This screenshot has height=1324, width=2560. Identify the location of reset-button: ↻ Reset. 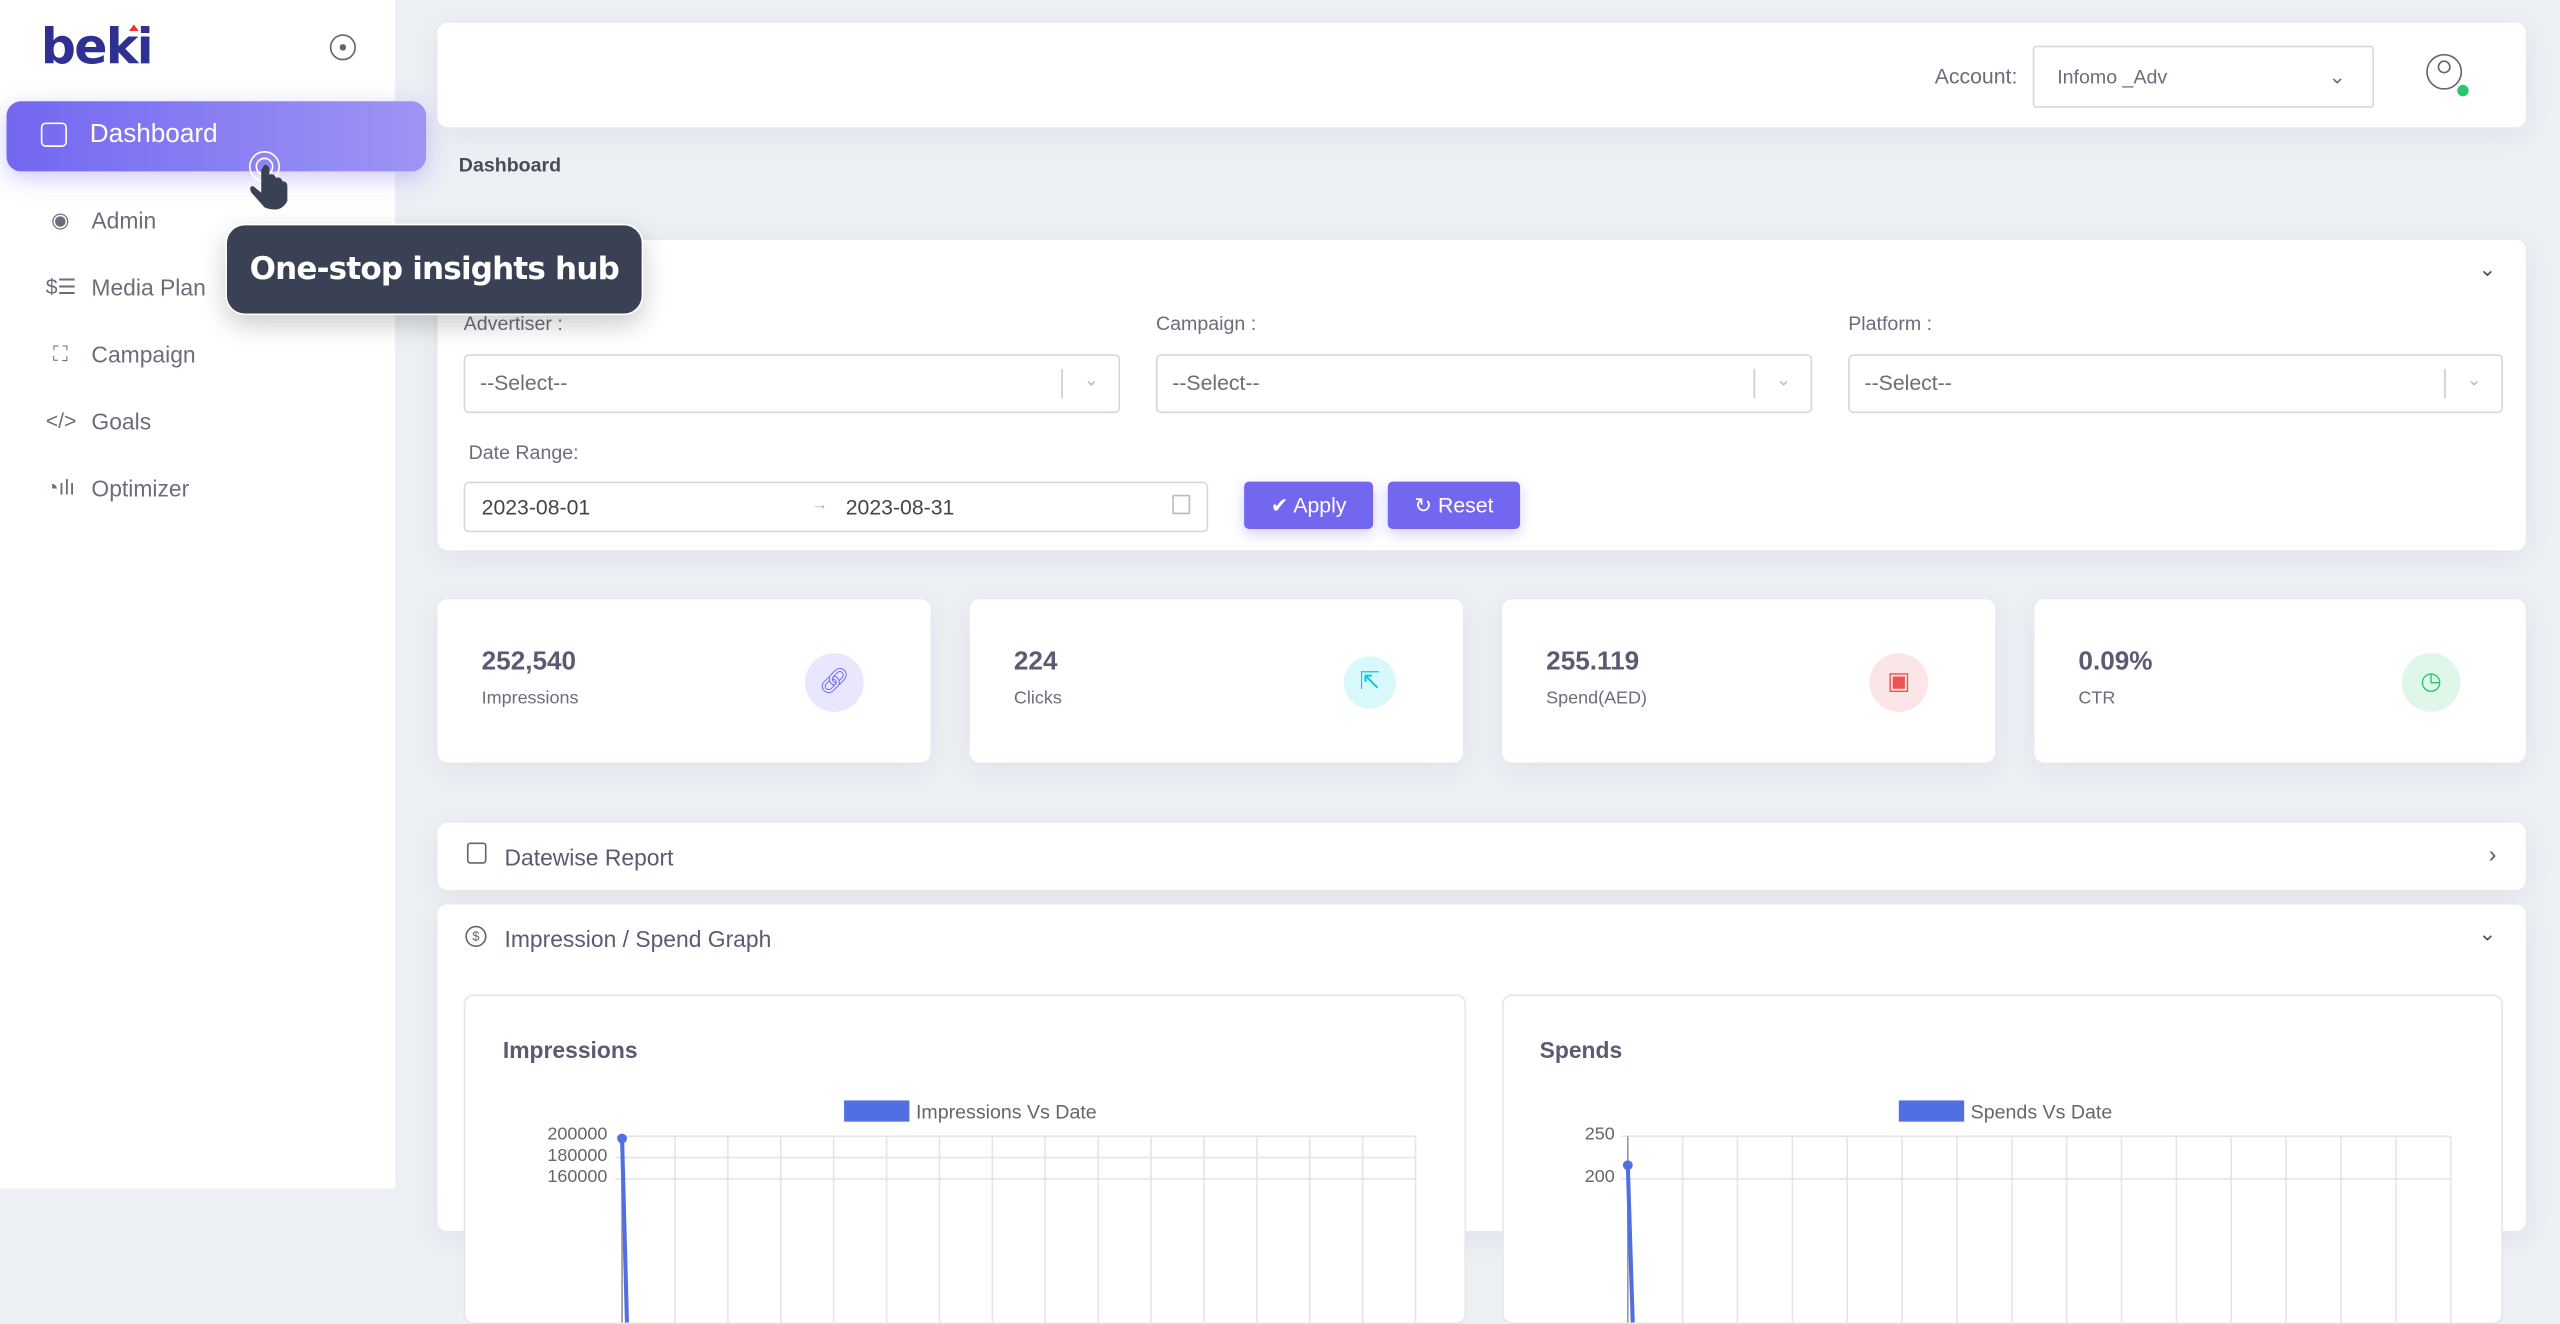
(1454, 505).